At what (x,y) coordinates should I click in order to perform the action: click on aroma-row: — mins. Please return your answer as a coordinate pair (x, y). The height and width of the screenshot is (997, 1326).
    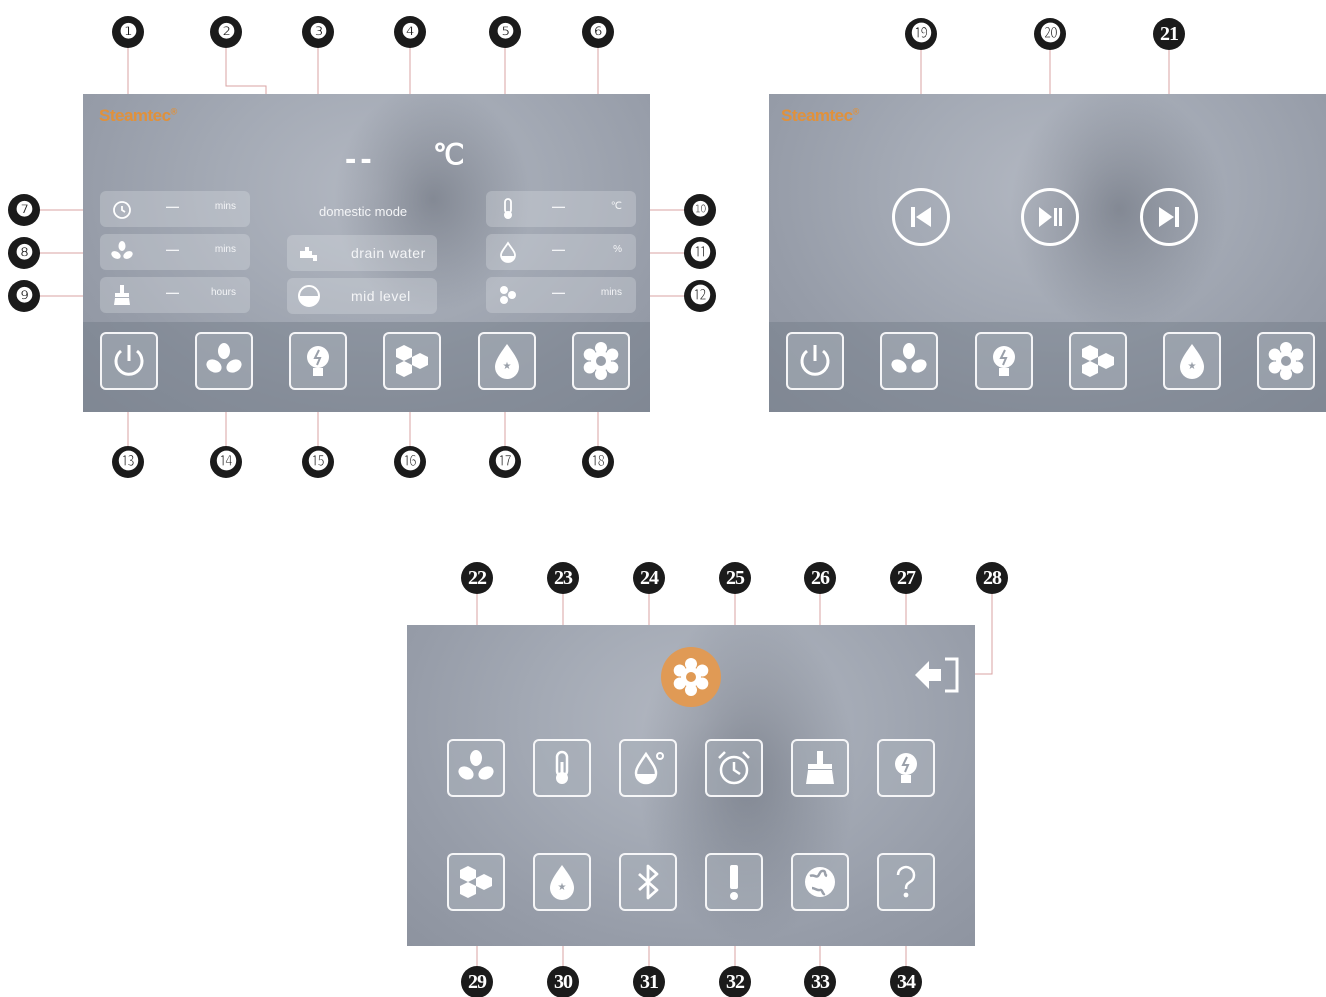
    Looking at the image, I should click on (561, 295).